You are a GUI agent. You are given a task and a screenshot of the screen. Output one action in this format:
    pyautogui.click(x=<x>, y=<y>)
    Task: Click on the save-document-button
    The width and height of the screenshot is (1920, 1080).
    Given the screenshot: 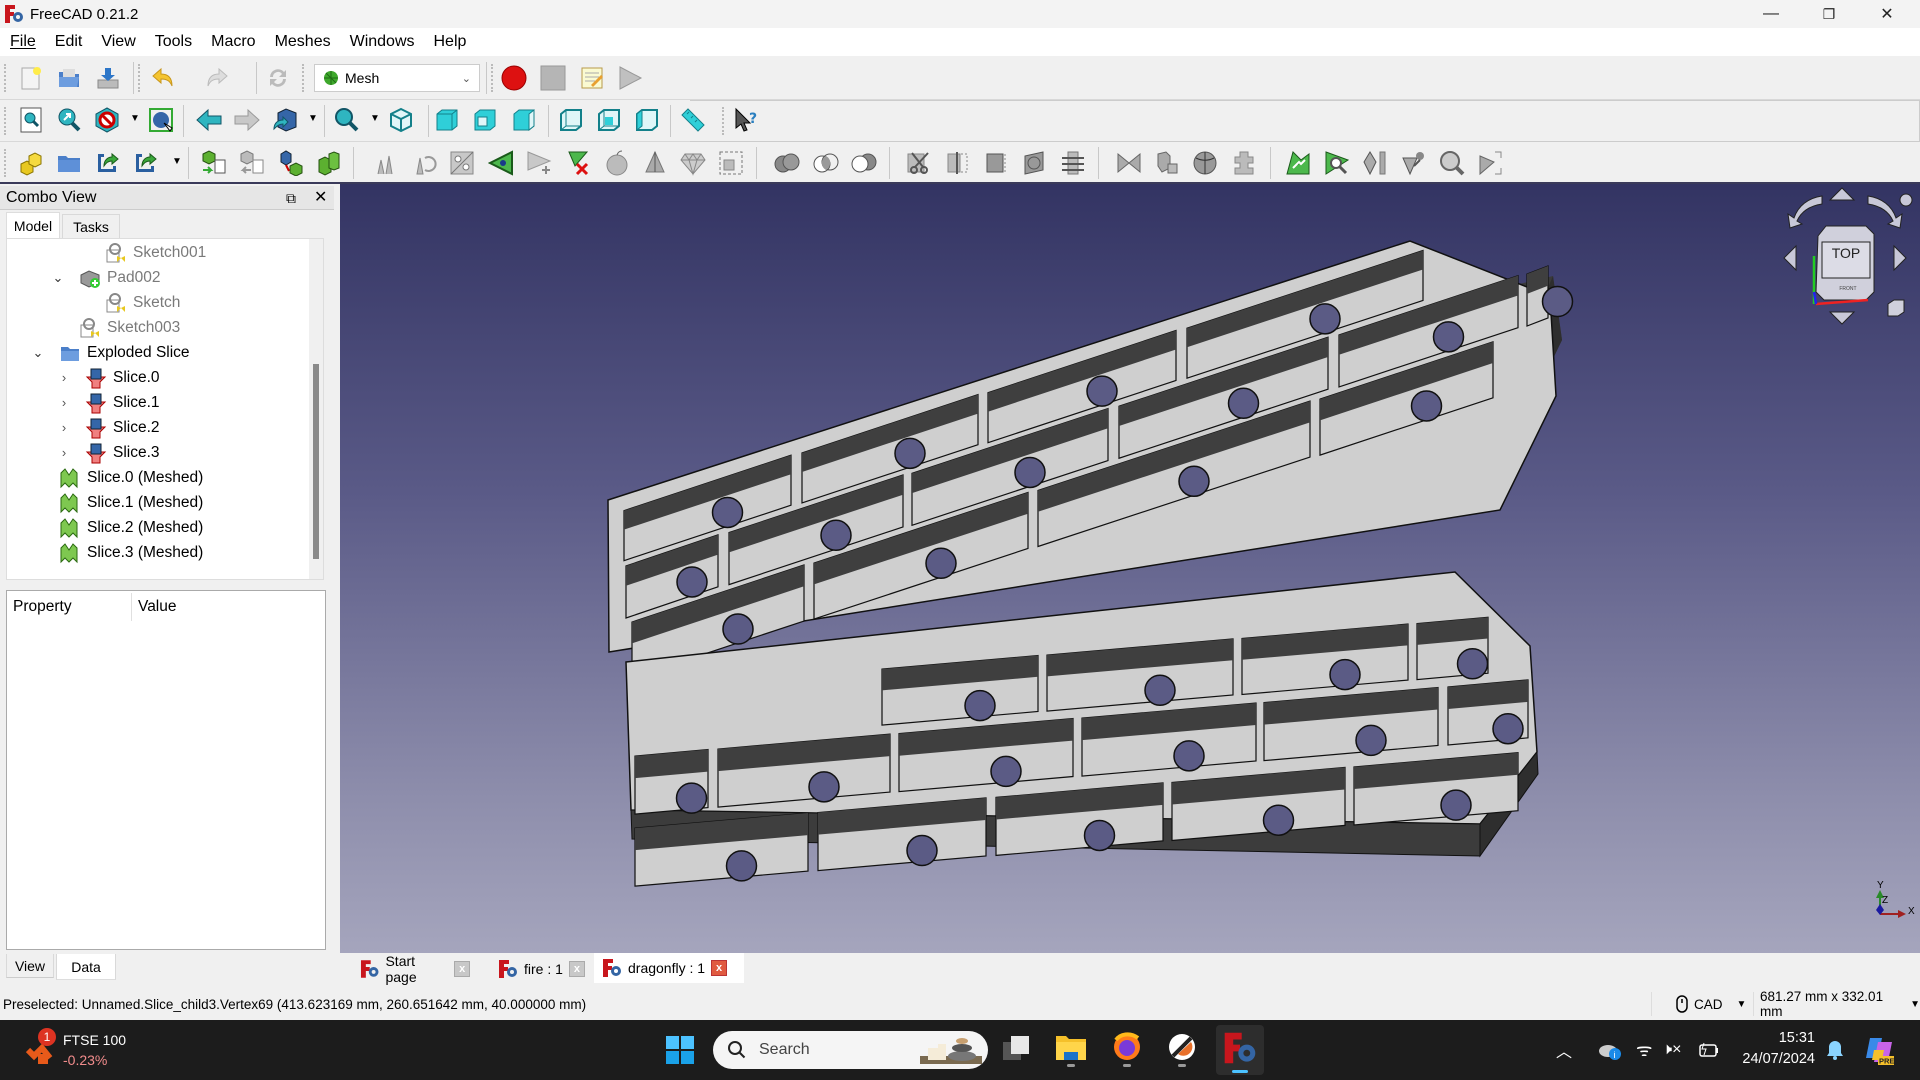 What is the action you would take?
    pyautogui.click(x=108, y=78)
    